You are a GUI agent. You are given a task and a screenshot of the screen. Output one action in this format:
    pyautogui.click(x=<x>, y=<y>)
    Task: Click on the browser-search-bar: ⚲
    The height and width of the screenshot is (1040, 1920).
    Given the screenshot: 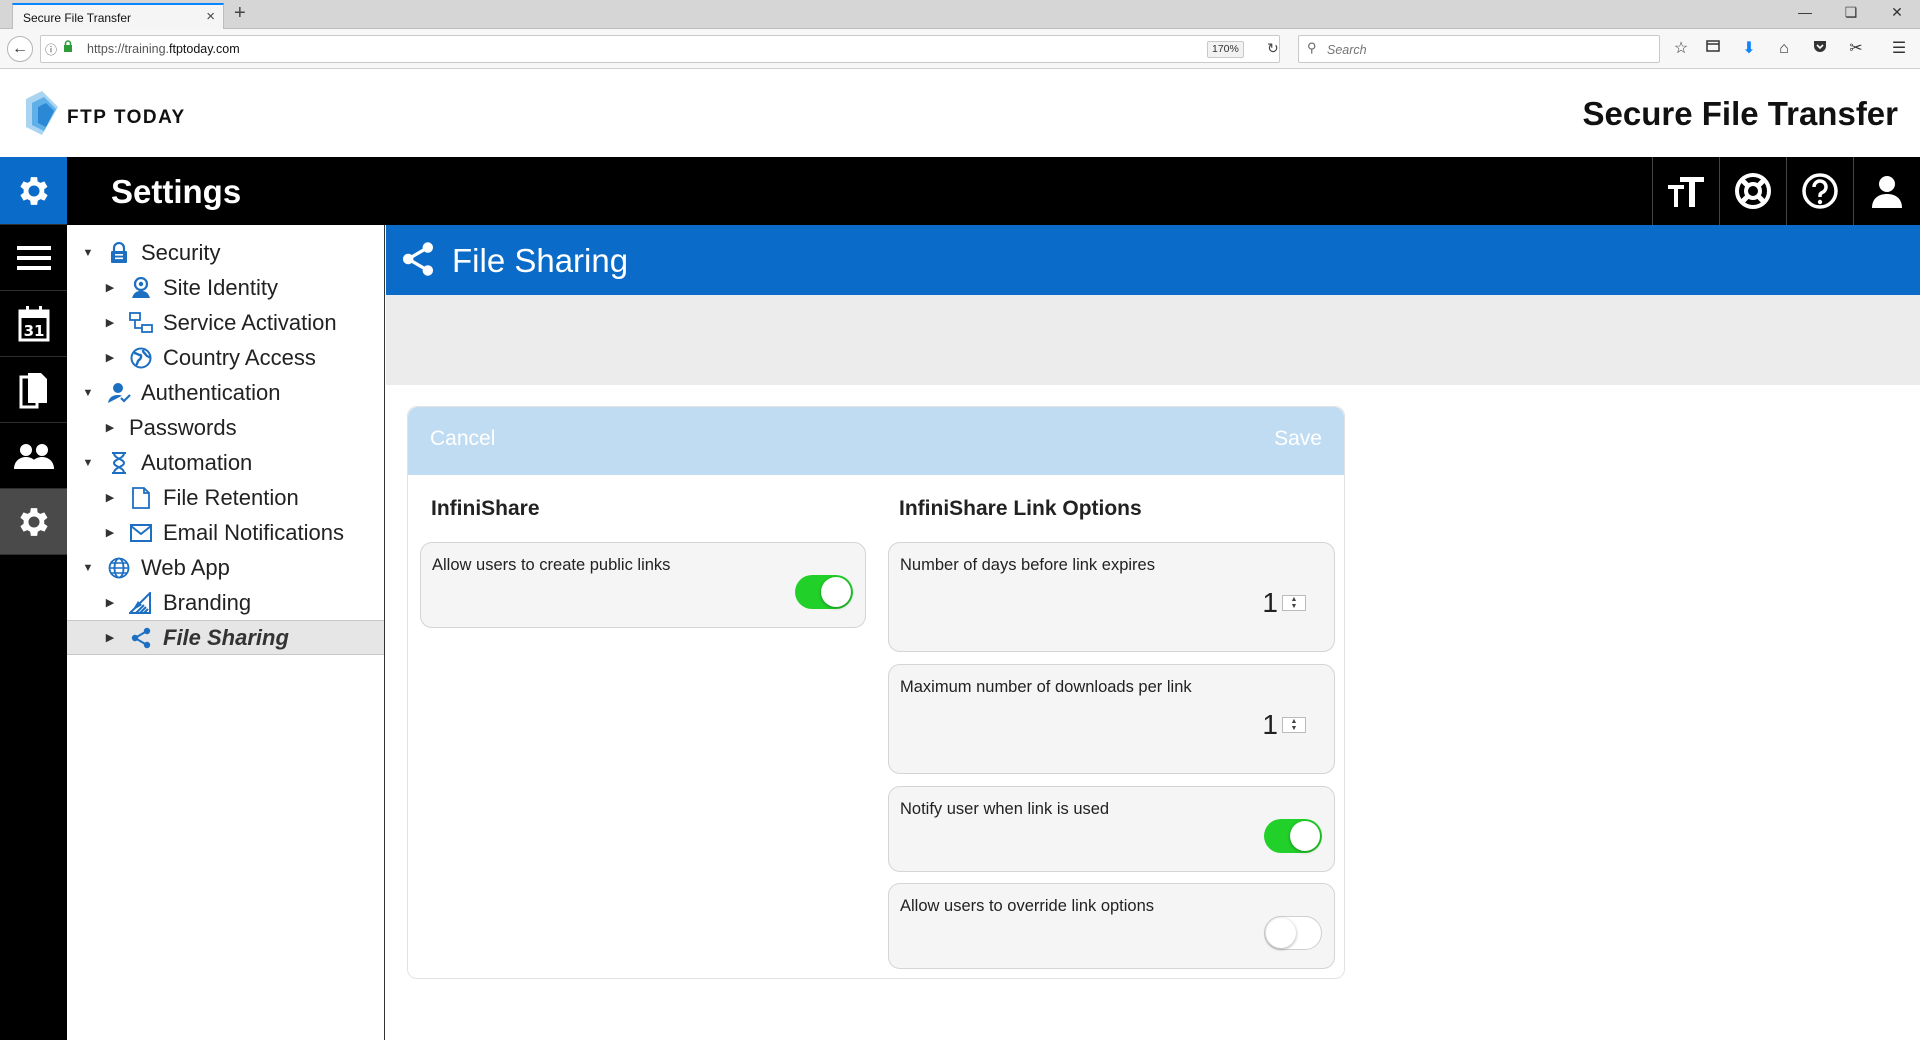 What is the action you would take?
    pyautogui.click(x=1479, y=49)
    